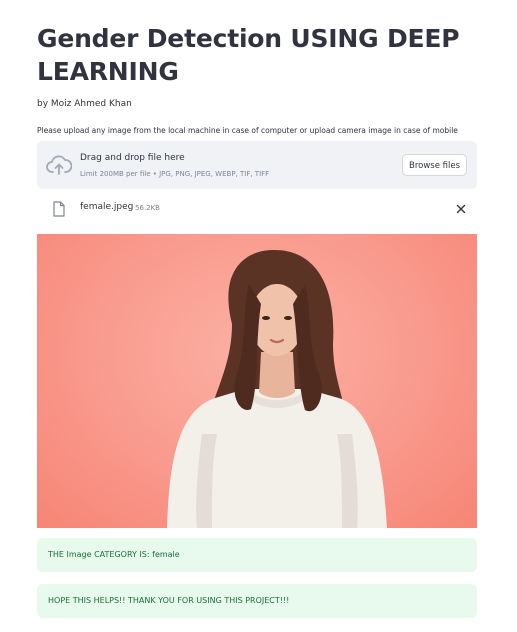  Describe the element at coordinates (434, 165) in the screenshot. I see `browse-files-button: Browse files` at that location.